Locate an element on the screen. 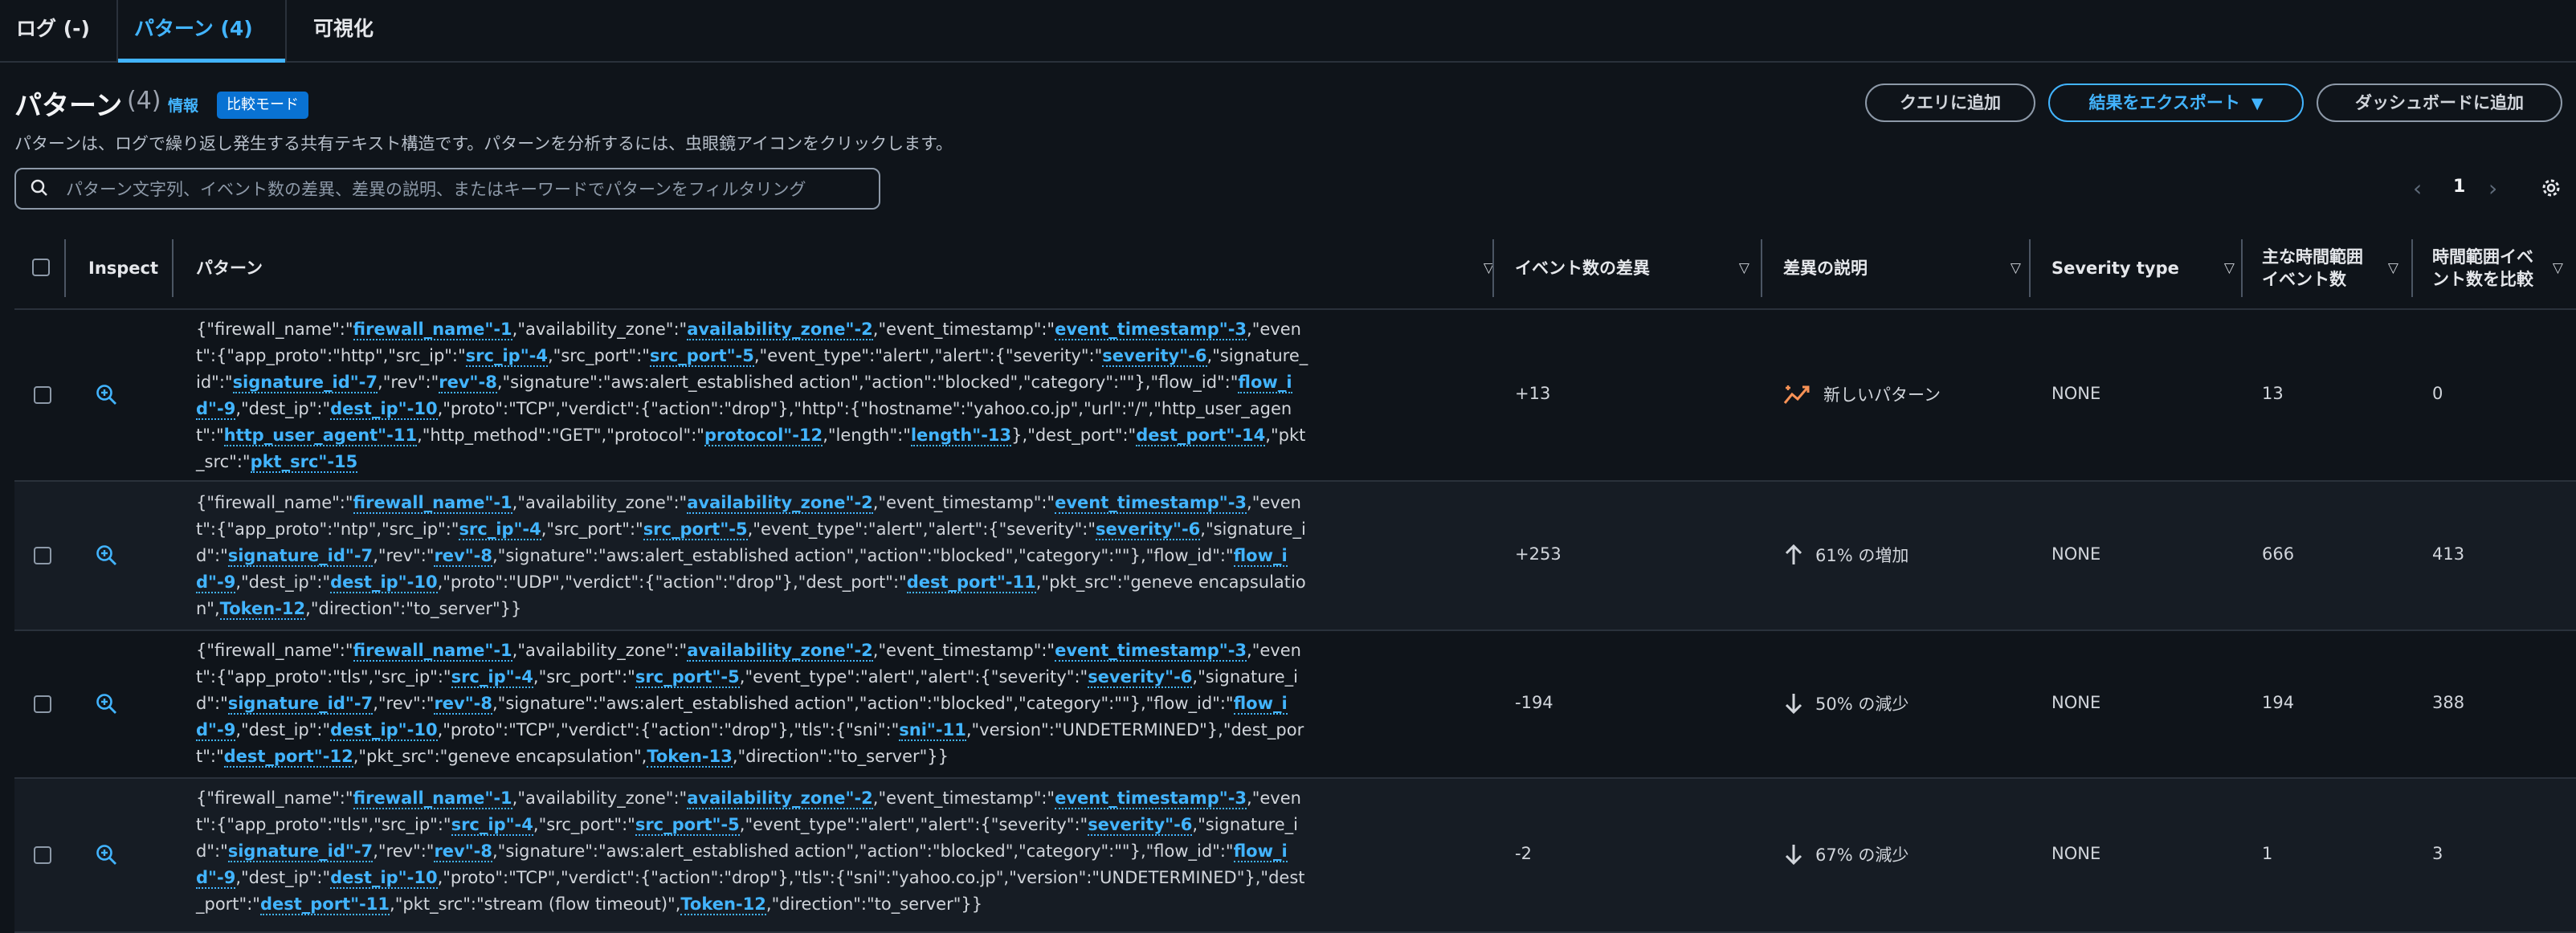  pattern-token: Token-13 is located at coordinates (690, 758).